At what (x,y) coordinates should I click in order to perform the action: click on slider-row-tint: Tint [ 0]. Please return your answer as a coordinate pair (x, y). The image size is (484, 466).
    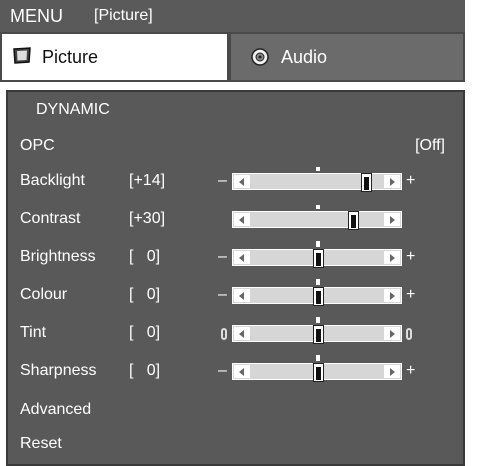
    Looking at the image, I should click on (235, 333).